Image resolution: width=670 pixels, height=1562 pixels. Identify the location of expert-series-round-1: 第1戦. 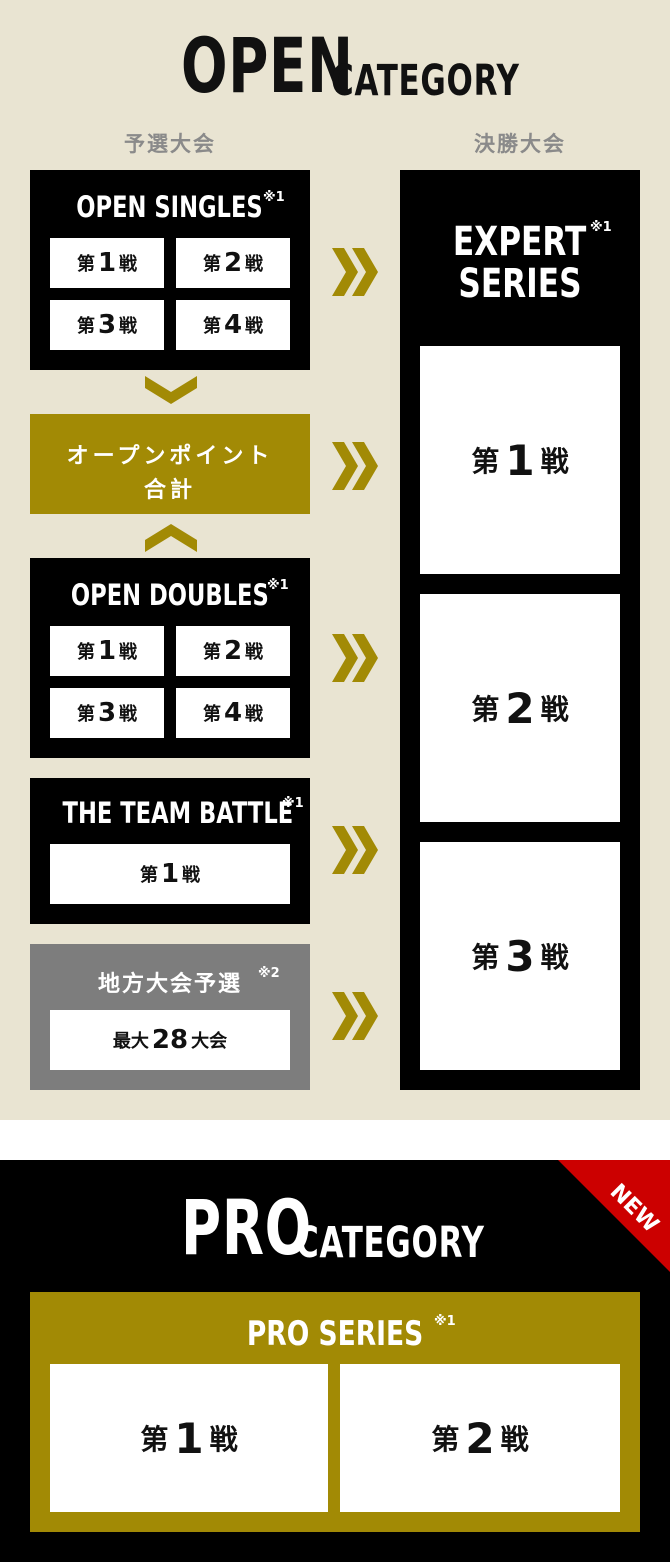
(520, 460).